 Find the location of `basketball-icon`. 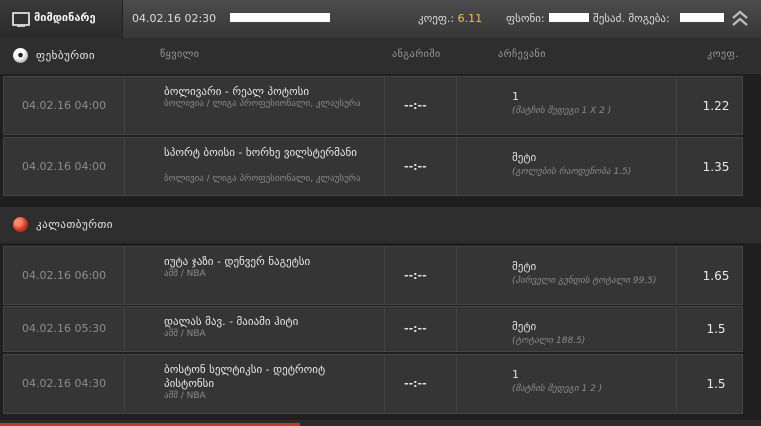

basketball-icon is located at coordinates (20, 224).